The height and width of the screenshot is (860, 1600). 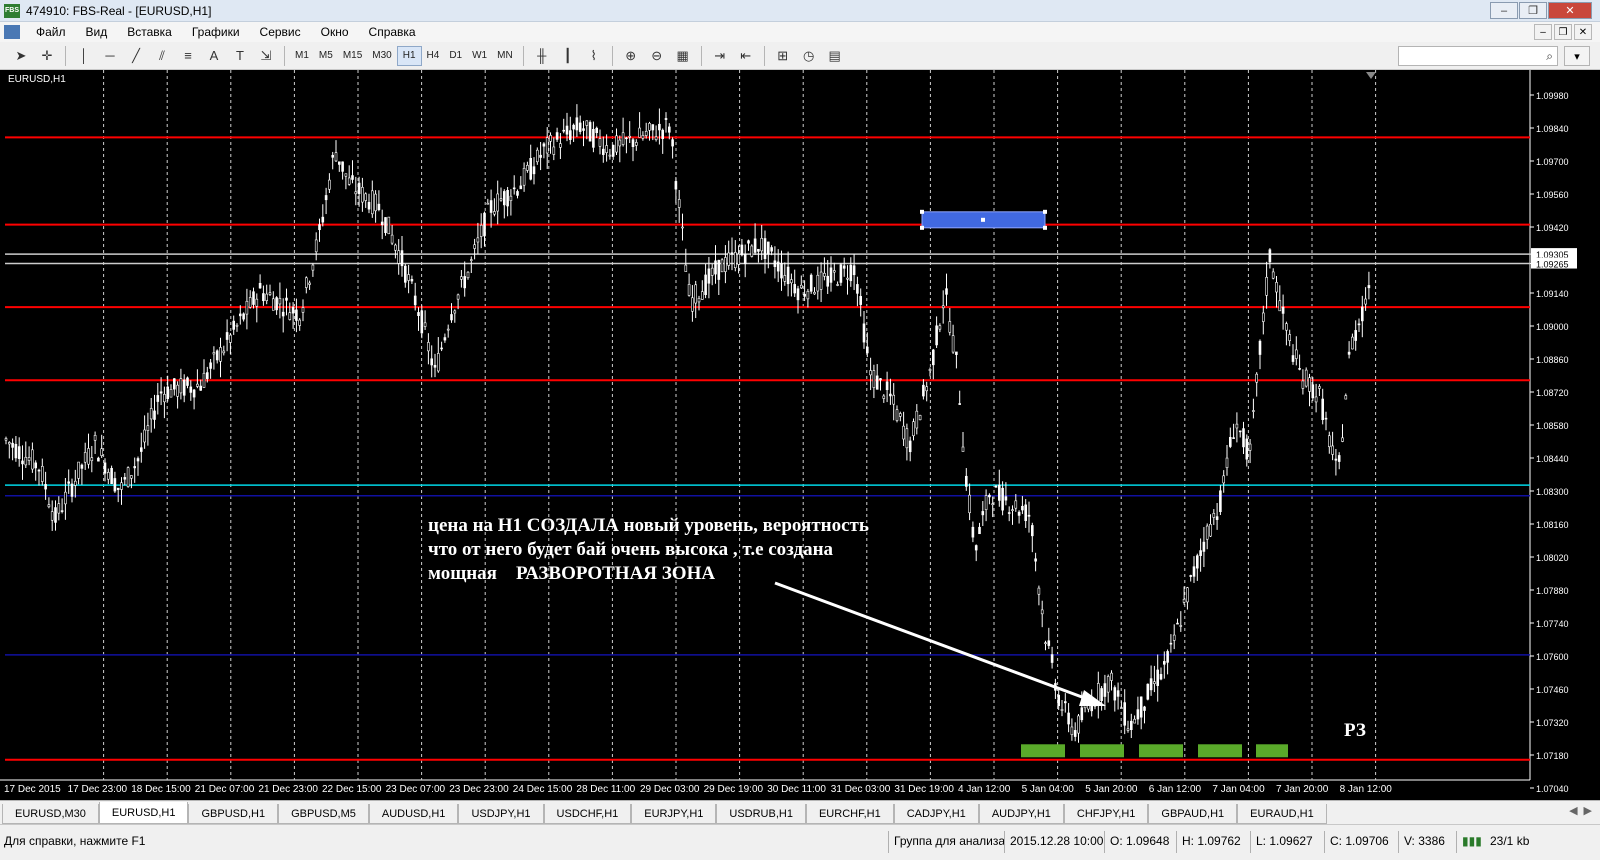 I want to click on text-icon: A, so click(x=214, y=56).